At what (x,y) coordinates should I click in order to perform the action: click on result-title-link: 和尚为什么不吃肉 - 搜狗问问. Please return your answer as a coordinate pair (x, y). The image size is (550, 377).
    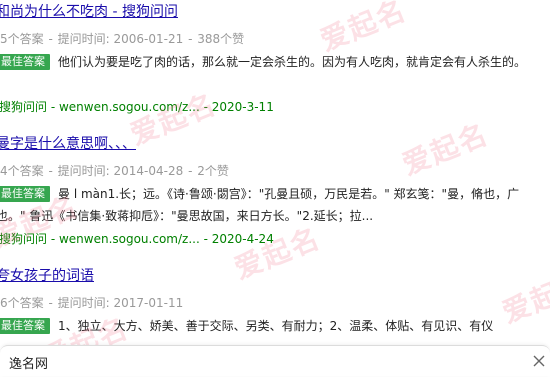
    Looking at the image, I should click on (275, 12).